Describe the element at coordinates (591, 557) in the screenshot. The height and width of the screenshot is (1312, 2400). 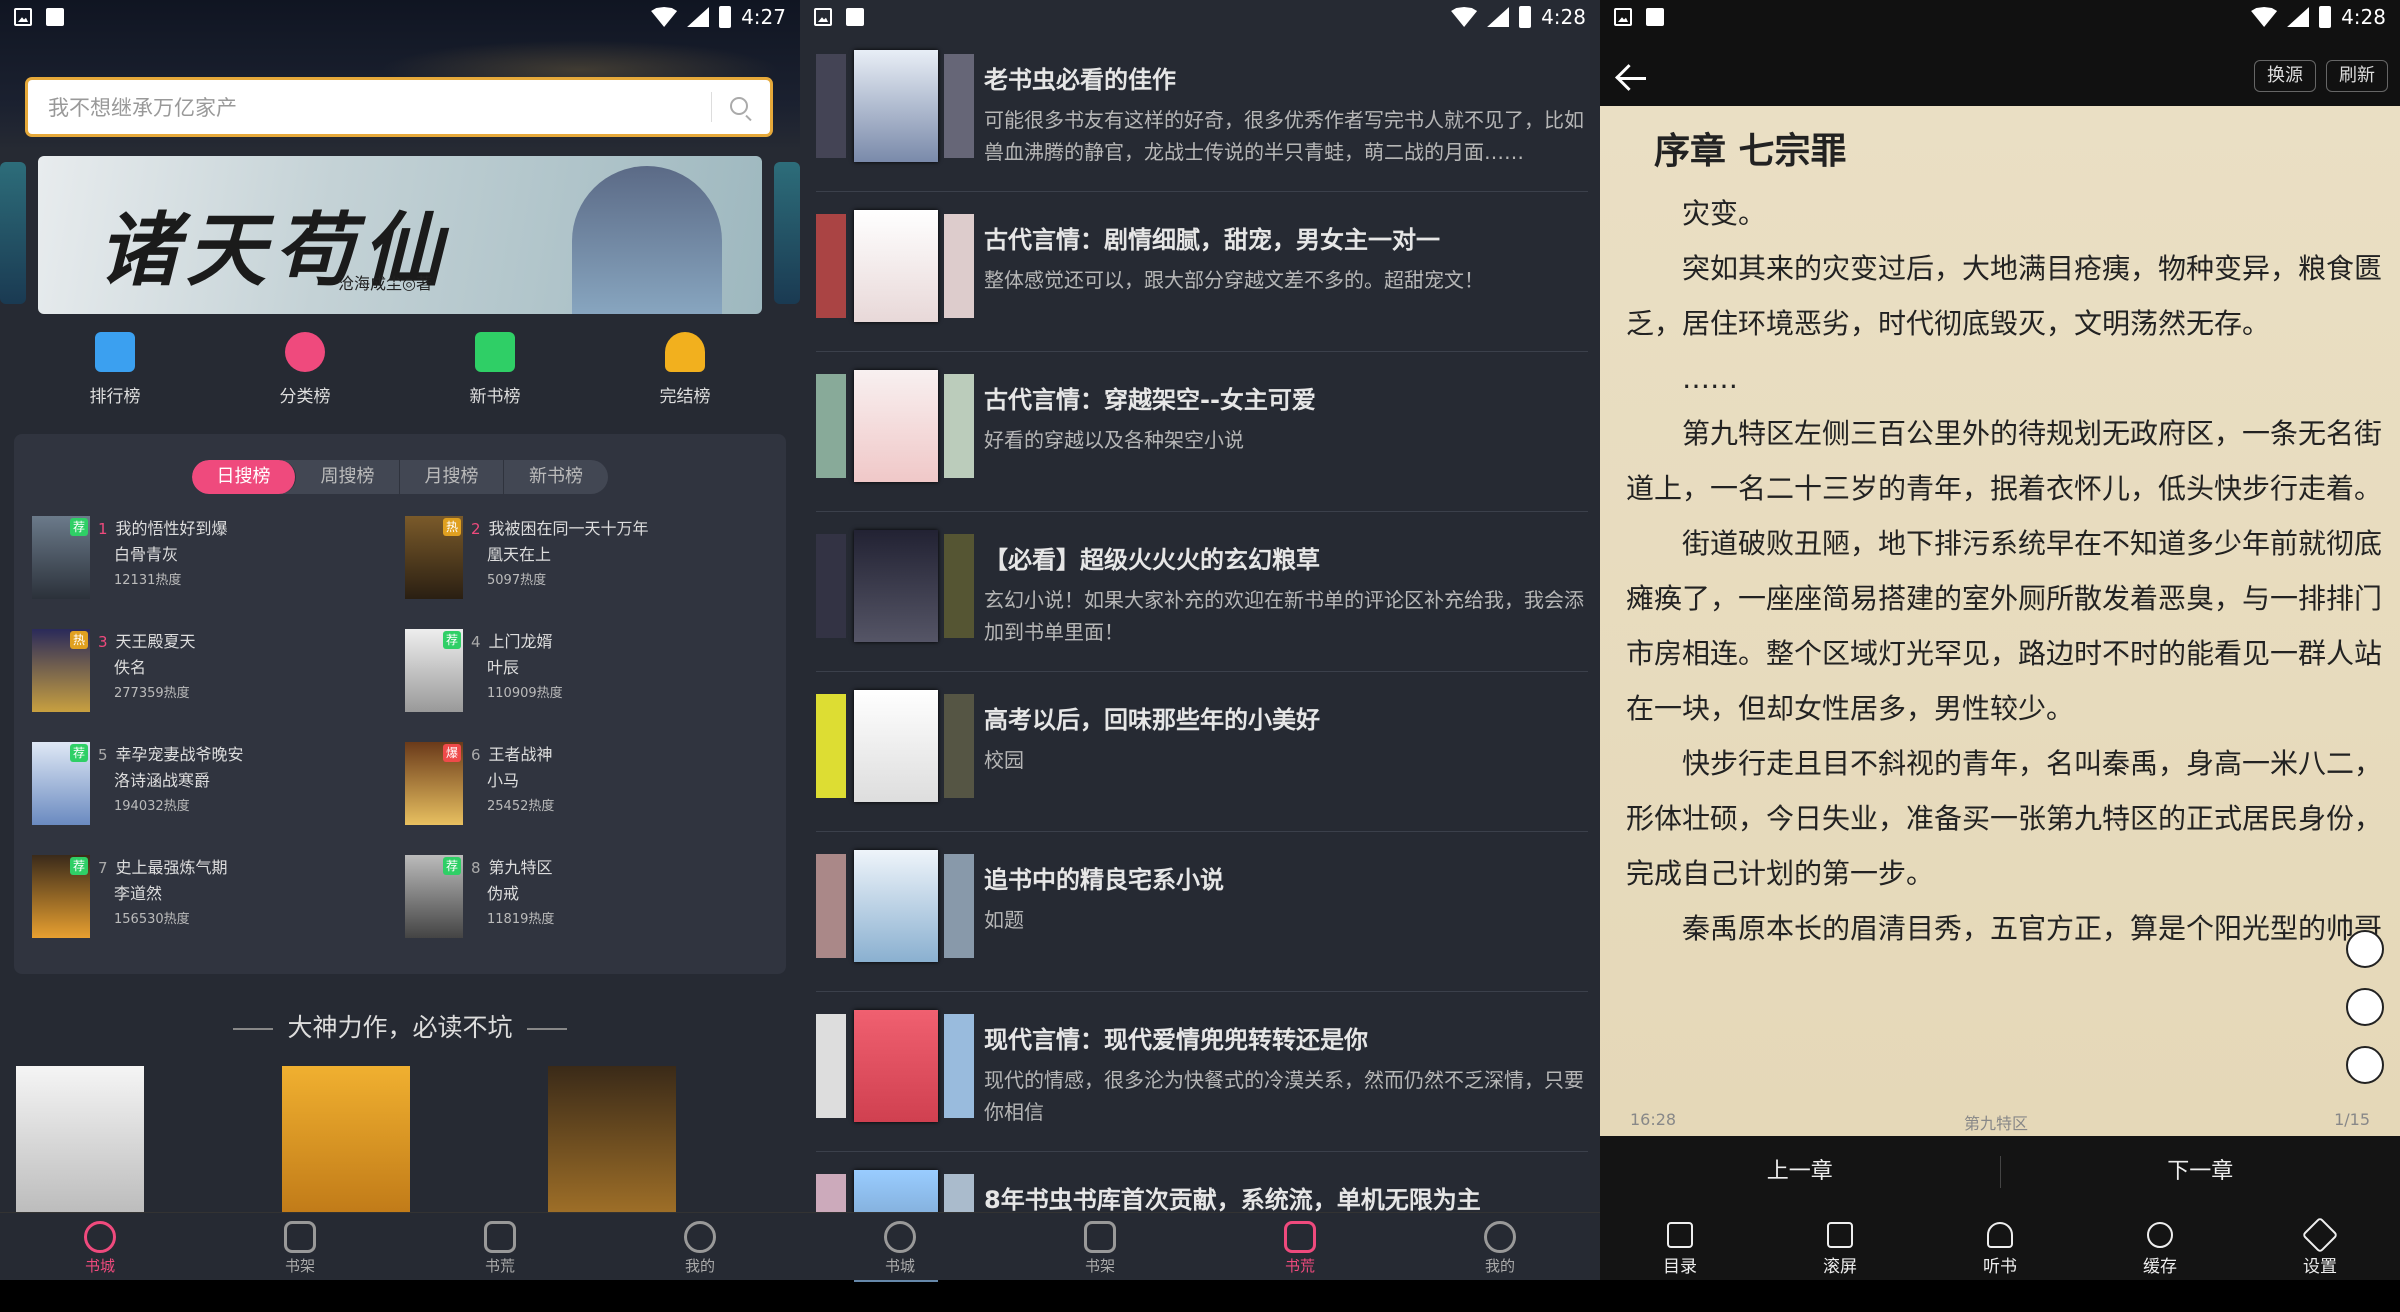
I see `rank-item: 热2我被困在同一天十万年凰天在上5097热度` at that location.